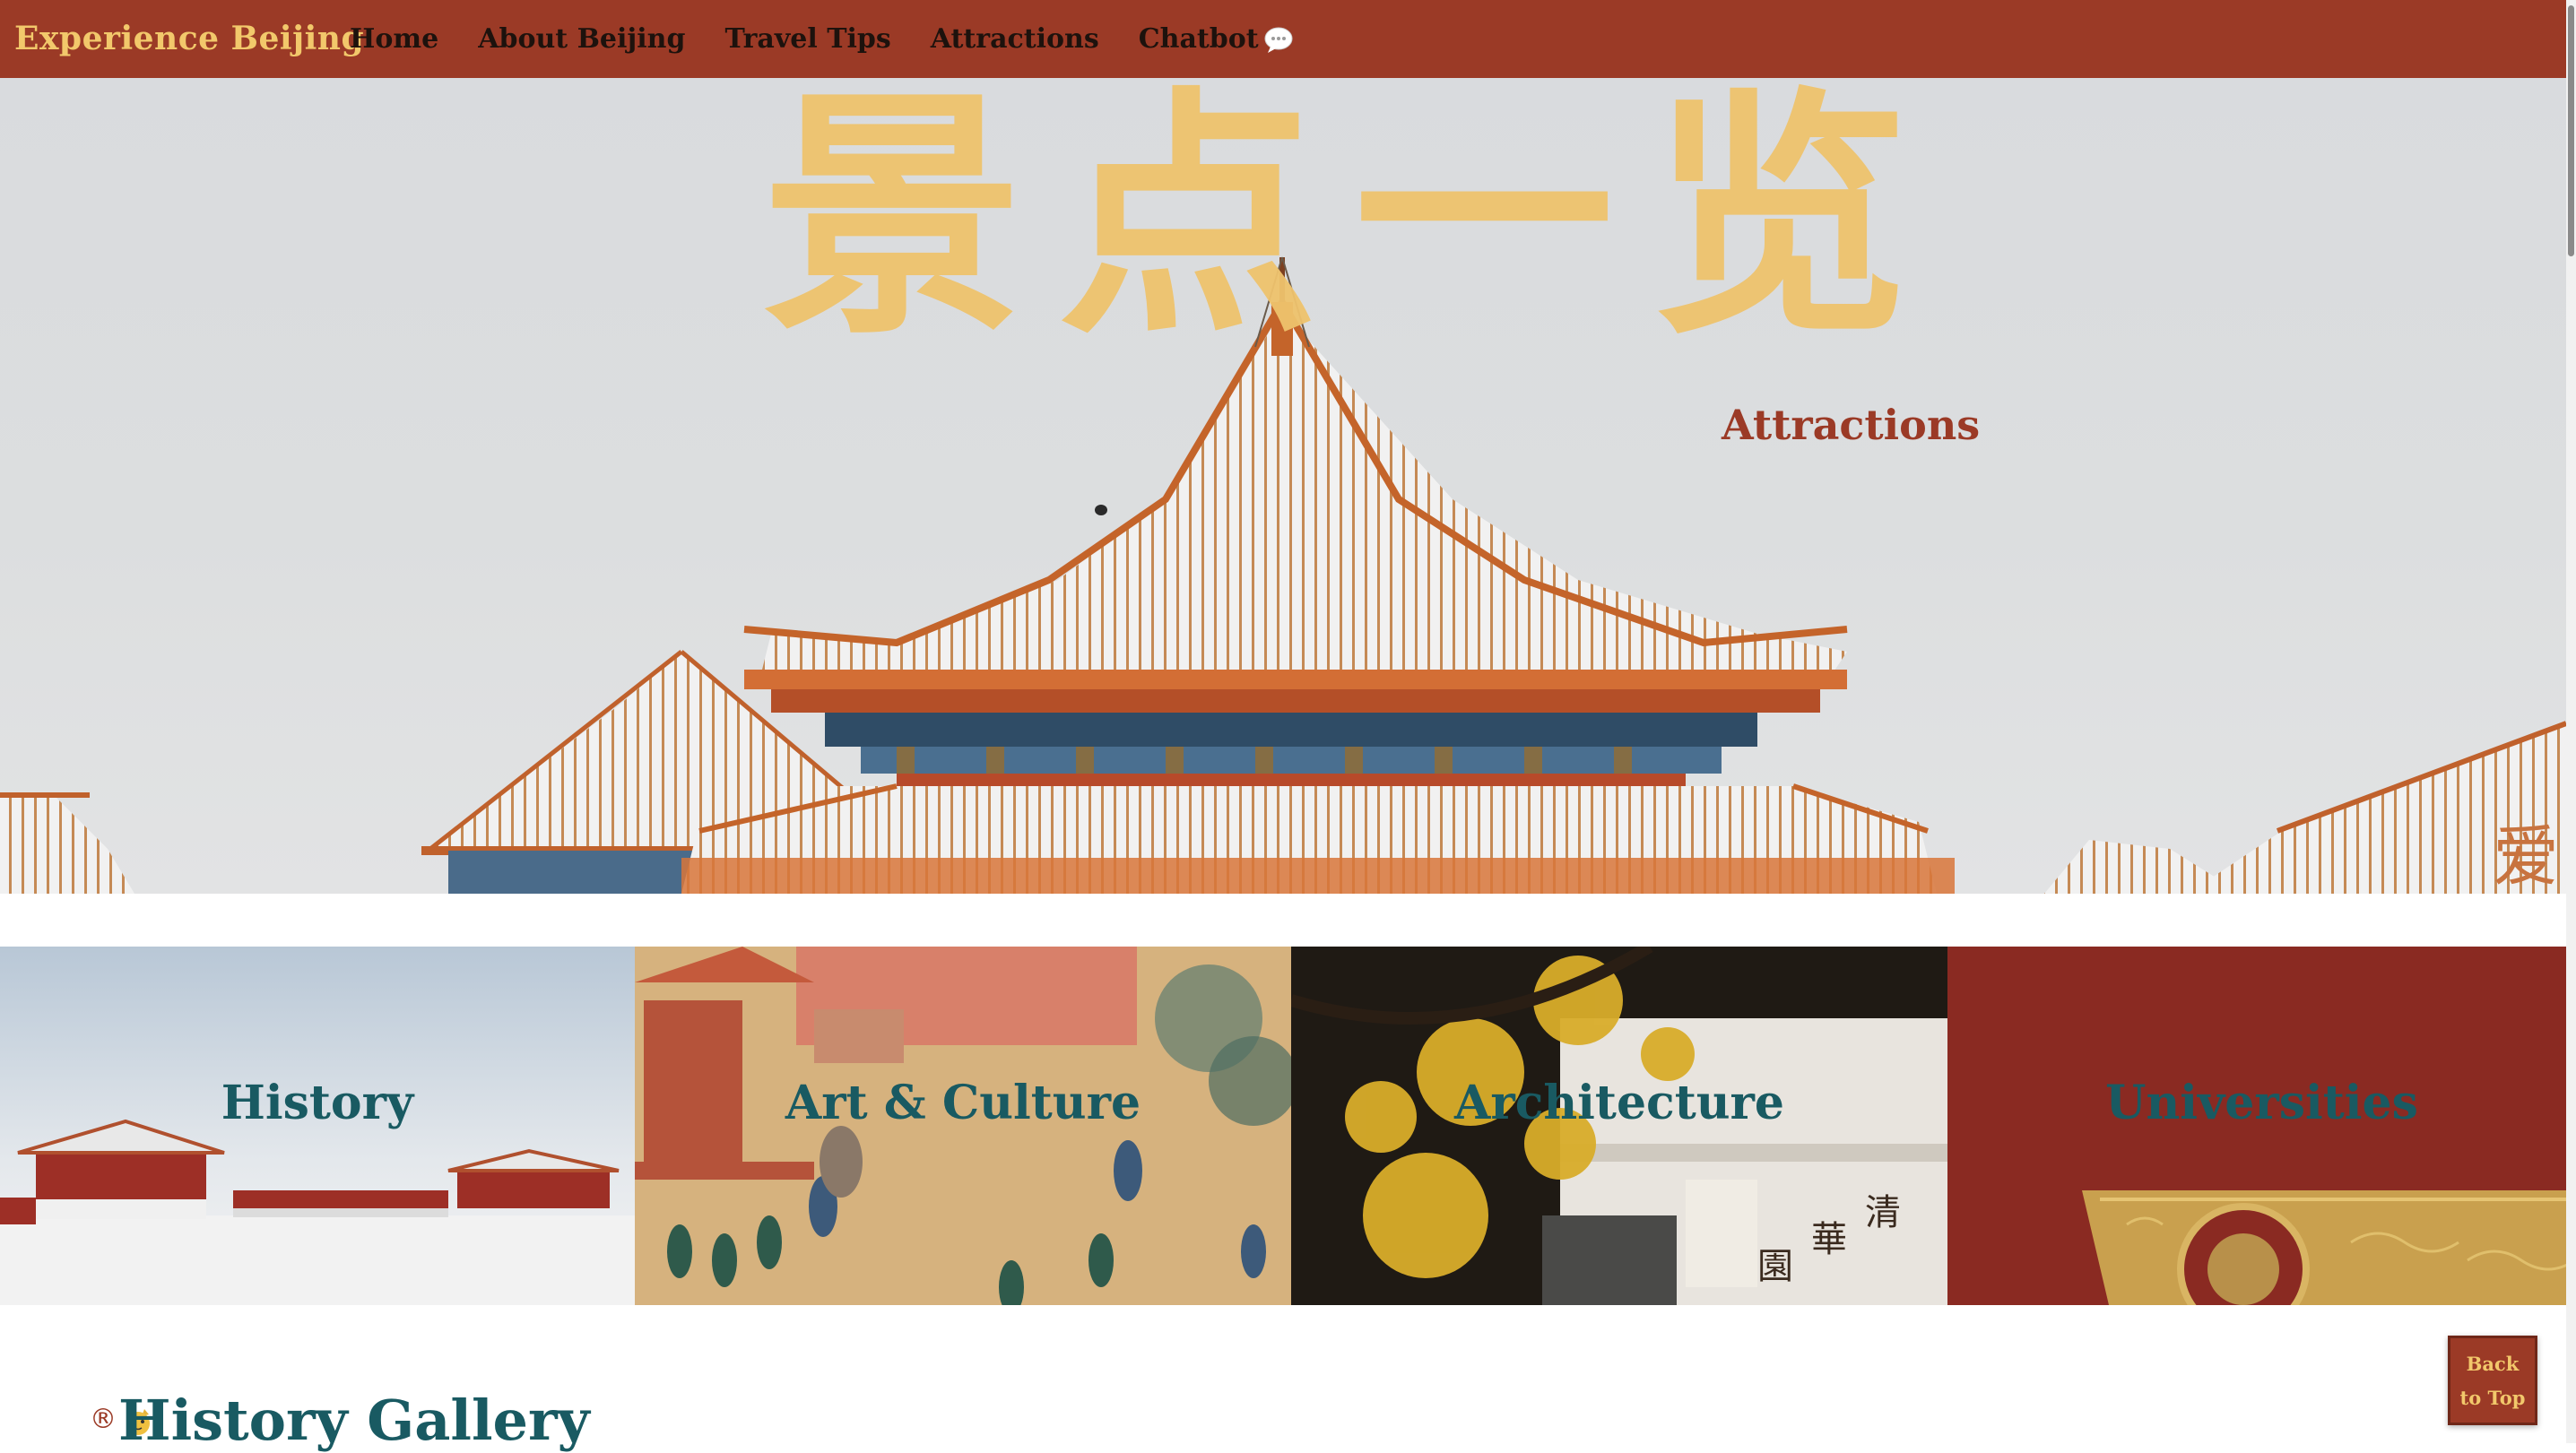 This screenshot has width=2576, height=1453. What do you see at coordinates (317, 1103) in the screenshot?
I see `category-label-history: History` at bounding box center [317, 1103].